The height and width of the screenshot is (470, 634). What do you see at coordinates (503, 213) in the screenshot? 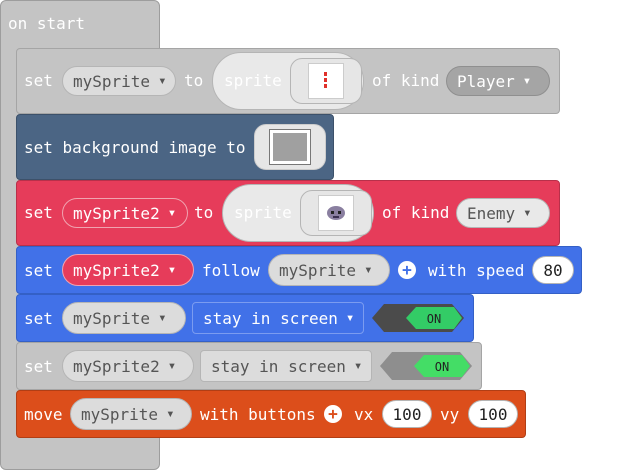
I see `kind-dropdown-2: Enemy` at bounding box center [503, 213].